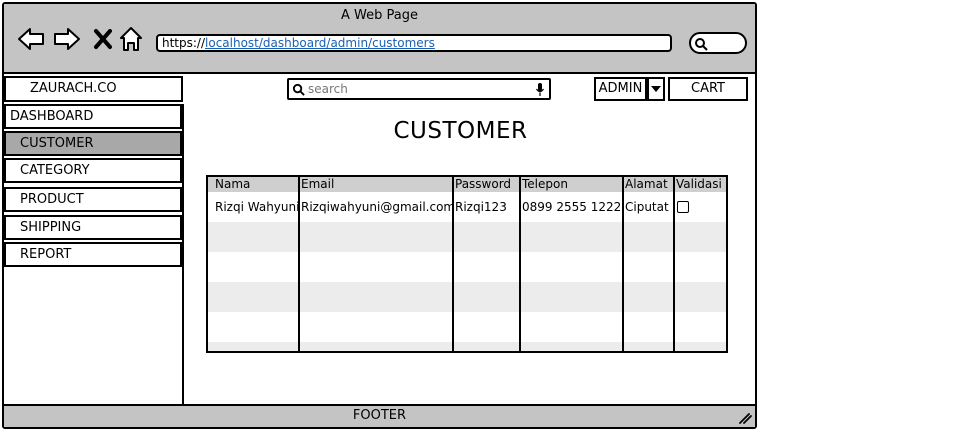 Image resolution: width=971 pixels, height=432 pixels. I want to click on admin-dropdown-toggle, so click(656, 89).